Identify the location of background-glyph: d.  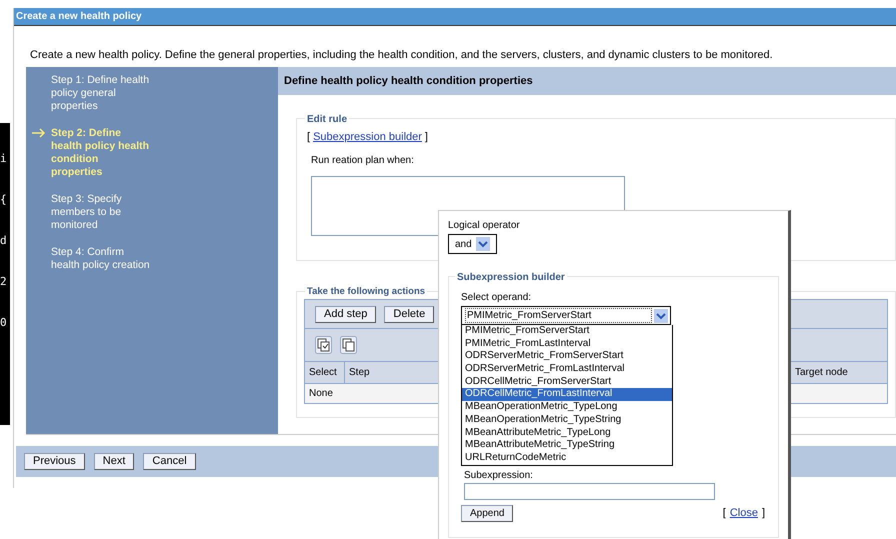
(4, 240).